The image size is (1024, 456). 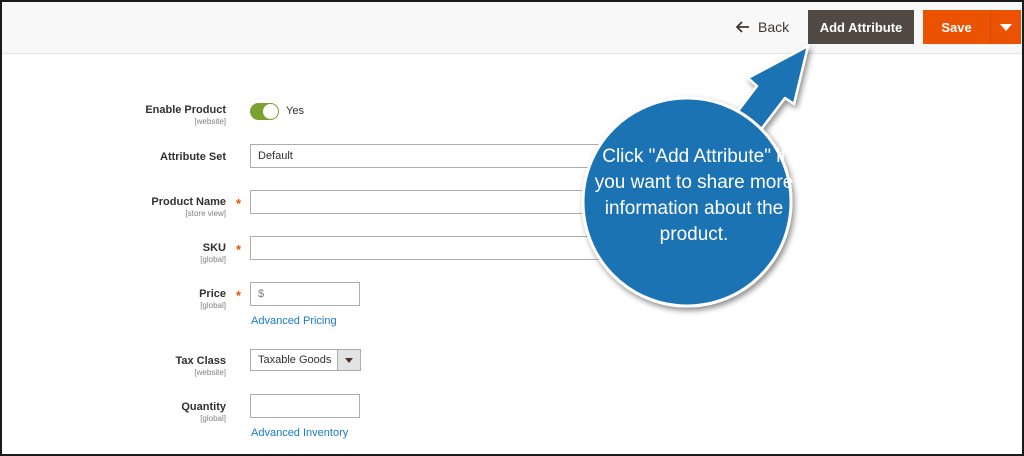 I want to click on sku-label: SKU, so click(x=214, y=248).